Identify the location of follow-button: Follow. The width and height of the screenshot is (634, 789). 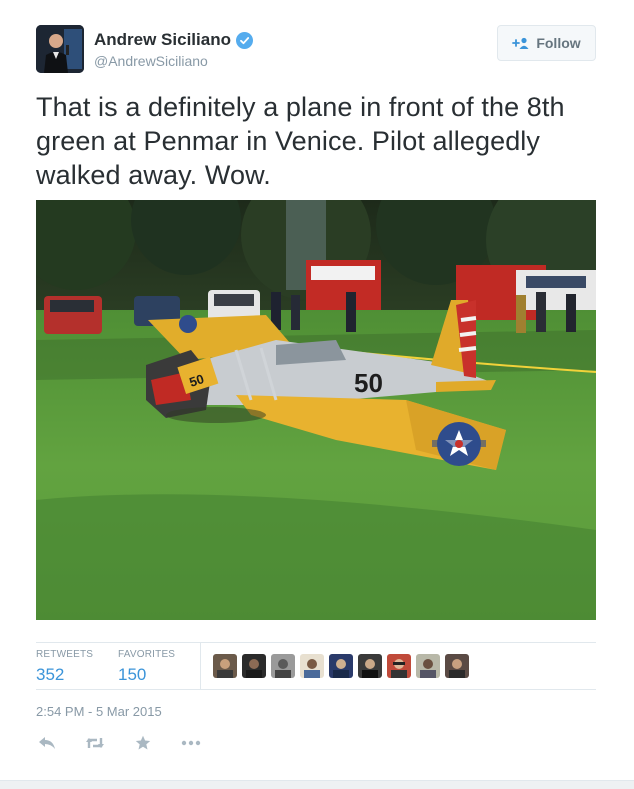
(546, 43).